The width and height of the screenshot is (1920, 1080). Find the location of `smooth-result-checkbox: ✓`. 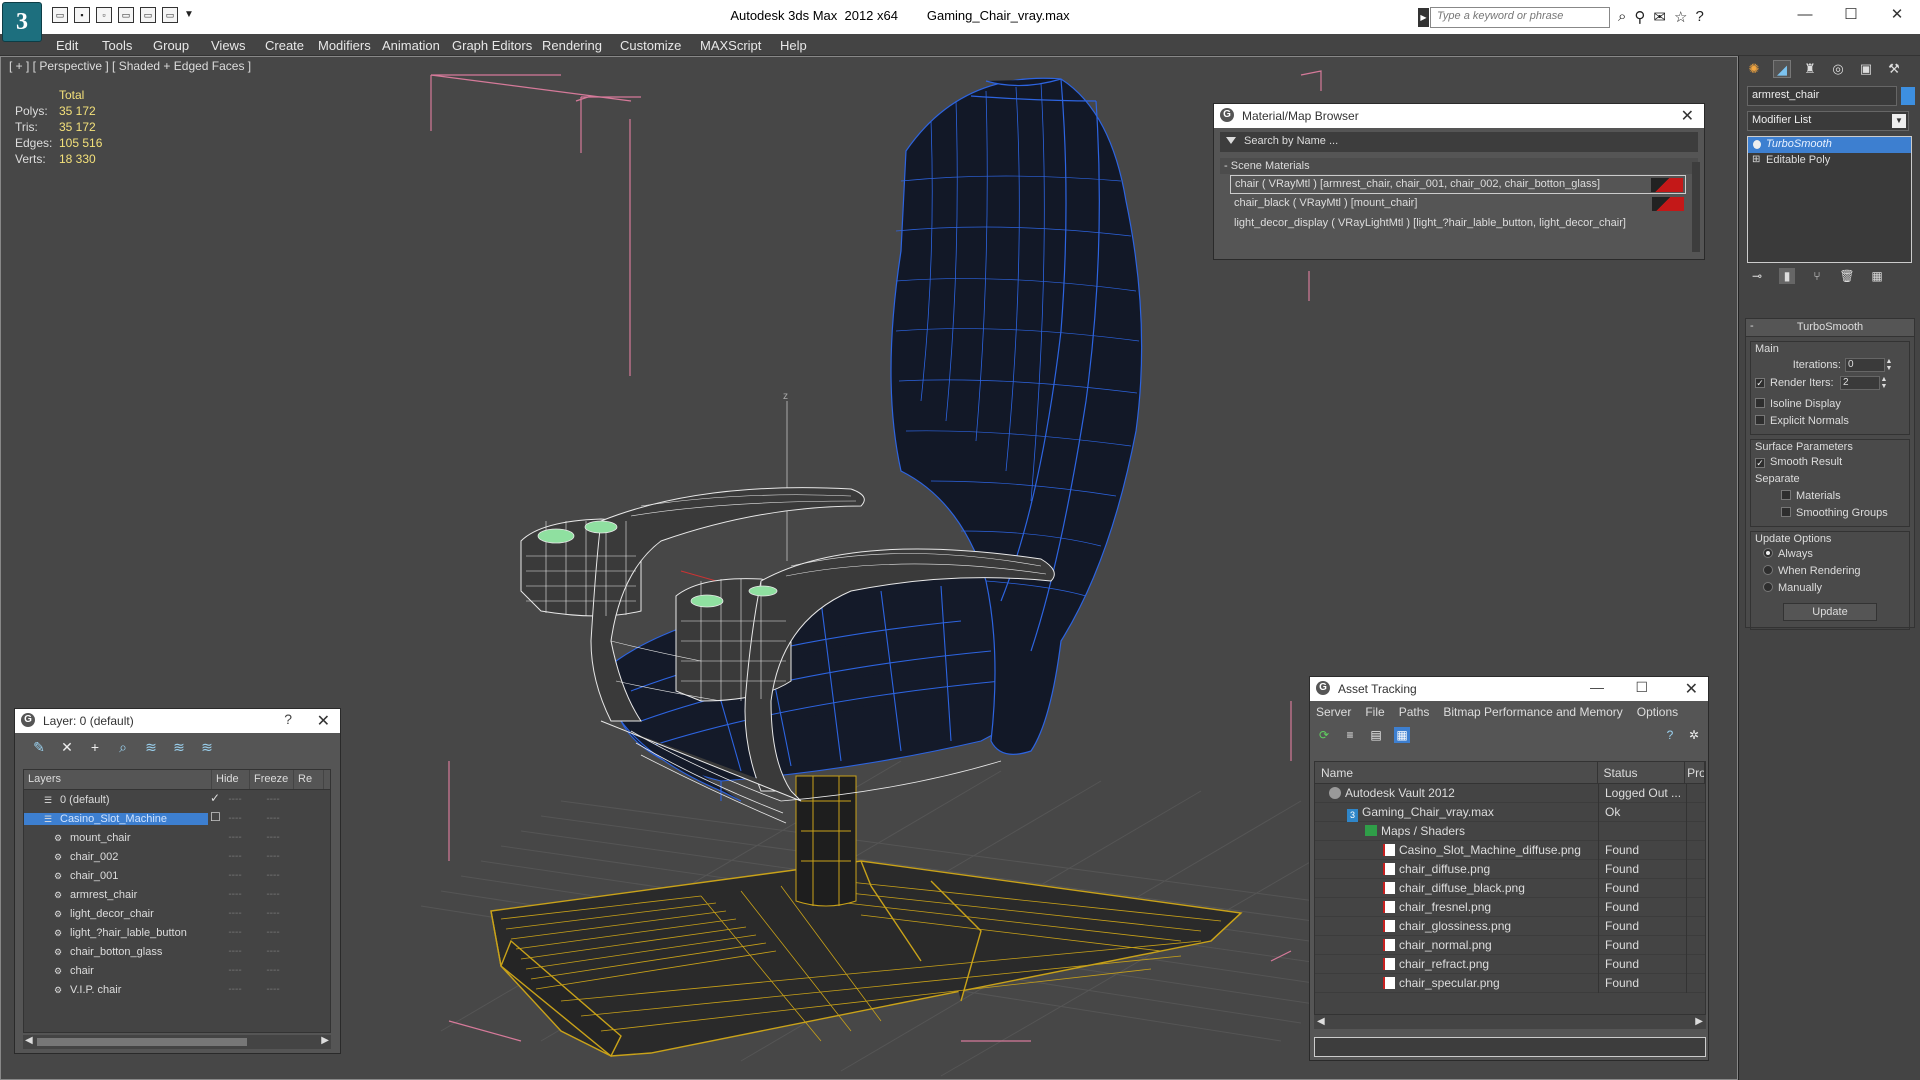

smooth-result-checkbox: ✓ is located at coordinates (1760, 463).